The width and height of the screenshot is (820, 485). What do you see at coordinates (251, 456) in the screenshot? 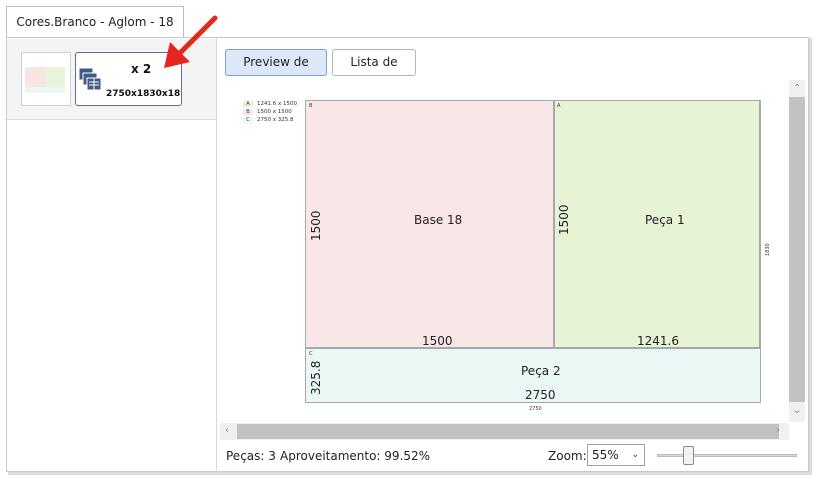
I see `pieces-count: Peças: 3` at bounding box center [251, 456].